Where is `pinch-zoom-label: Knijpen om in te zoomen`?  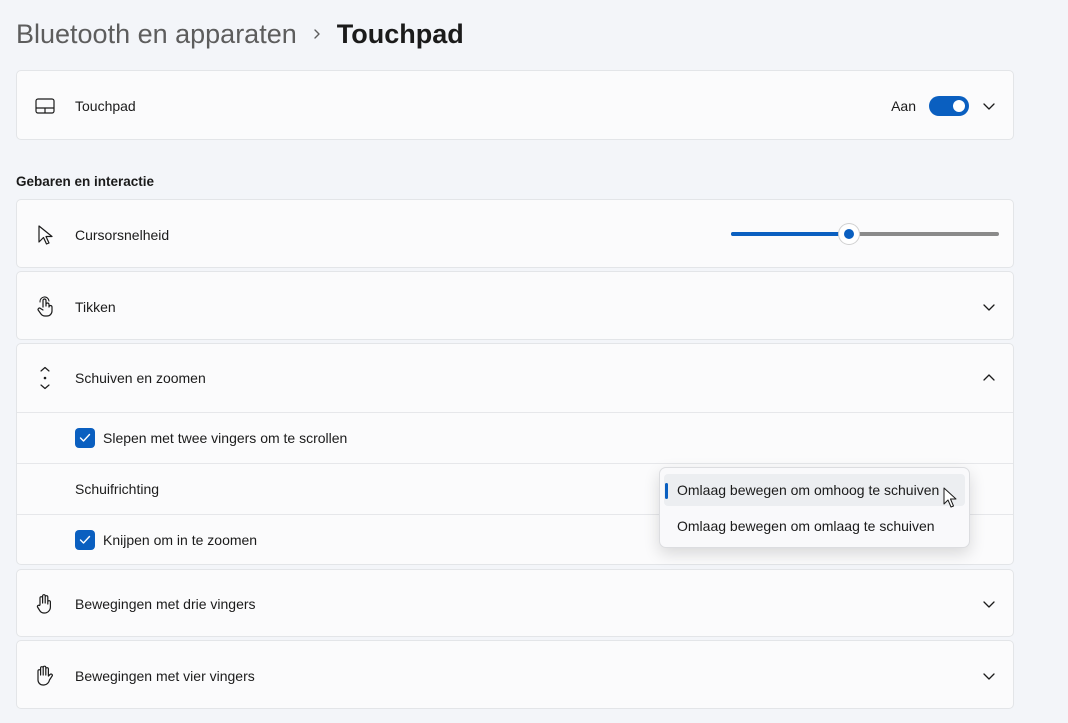
pinch-zoom-label: Knijpen om in te zoomen is located at coordinates (180, 540).